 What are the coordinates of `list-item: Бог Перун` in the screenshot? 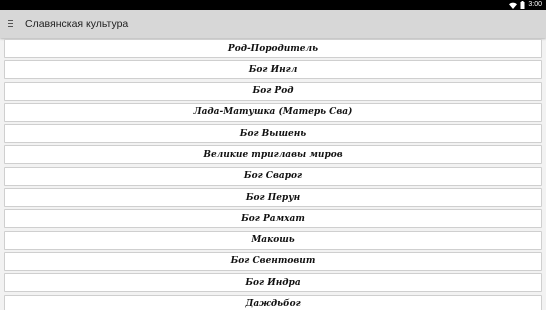 It's located at (273, 198).